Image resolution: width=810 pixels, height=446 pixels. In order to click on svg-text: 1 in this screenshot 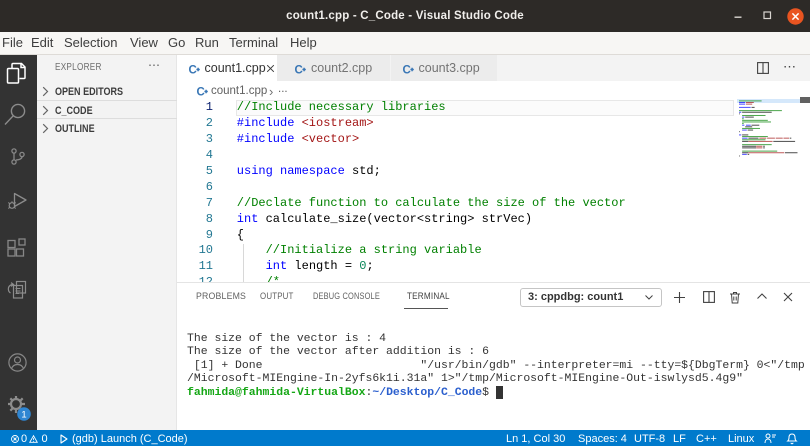, I will do `click(23, 414)`.